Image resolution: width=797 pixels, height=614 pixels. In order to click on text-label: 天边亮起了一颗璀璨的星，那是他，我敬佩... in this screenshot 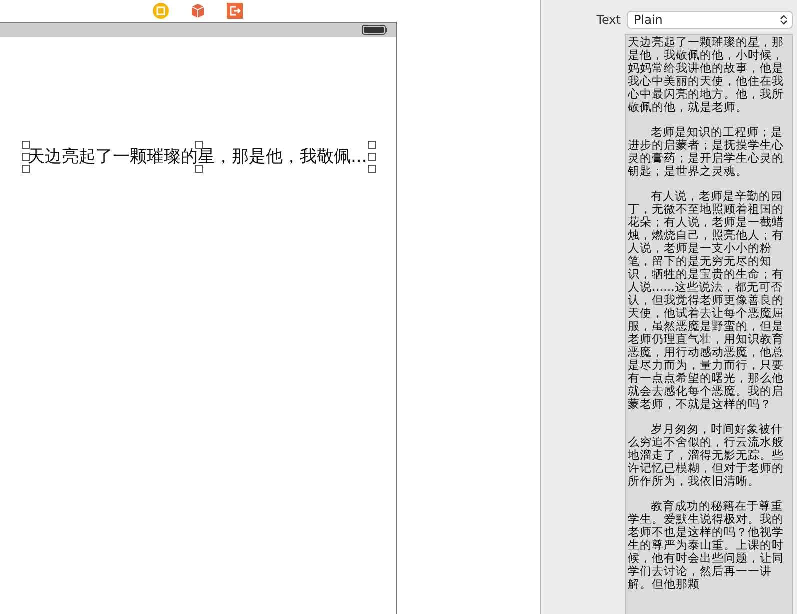, I will do `click(199, 157)`.